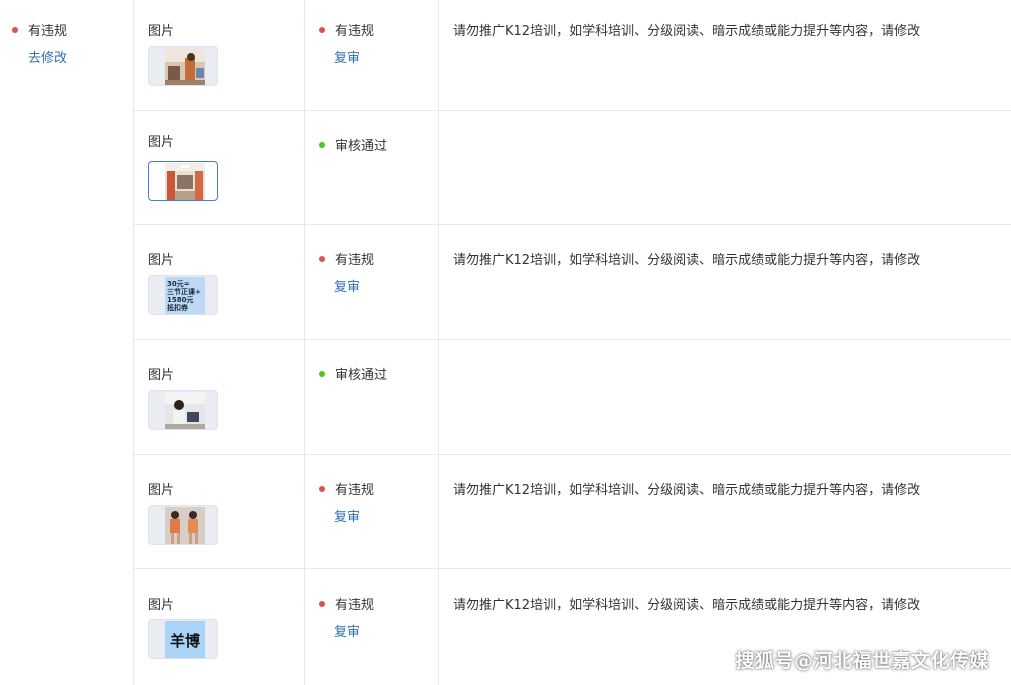 Image resolution: width=1011 pixels, height=685 pixels. I want to click on dance-photo-icon, so click(185, 525).